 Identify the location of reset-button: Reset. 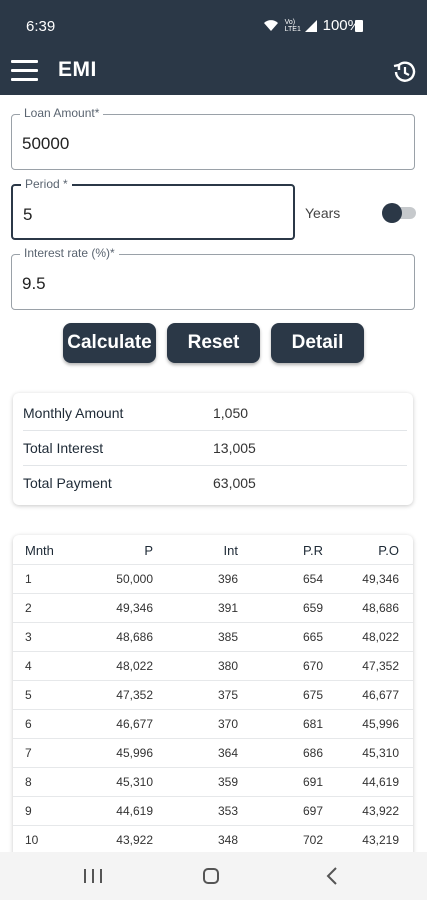
(213, 343).